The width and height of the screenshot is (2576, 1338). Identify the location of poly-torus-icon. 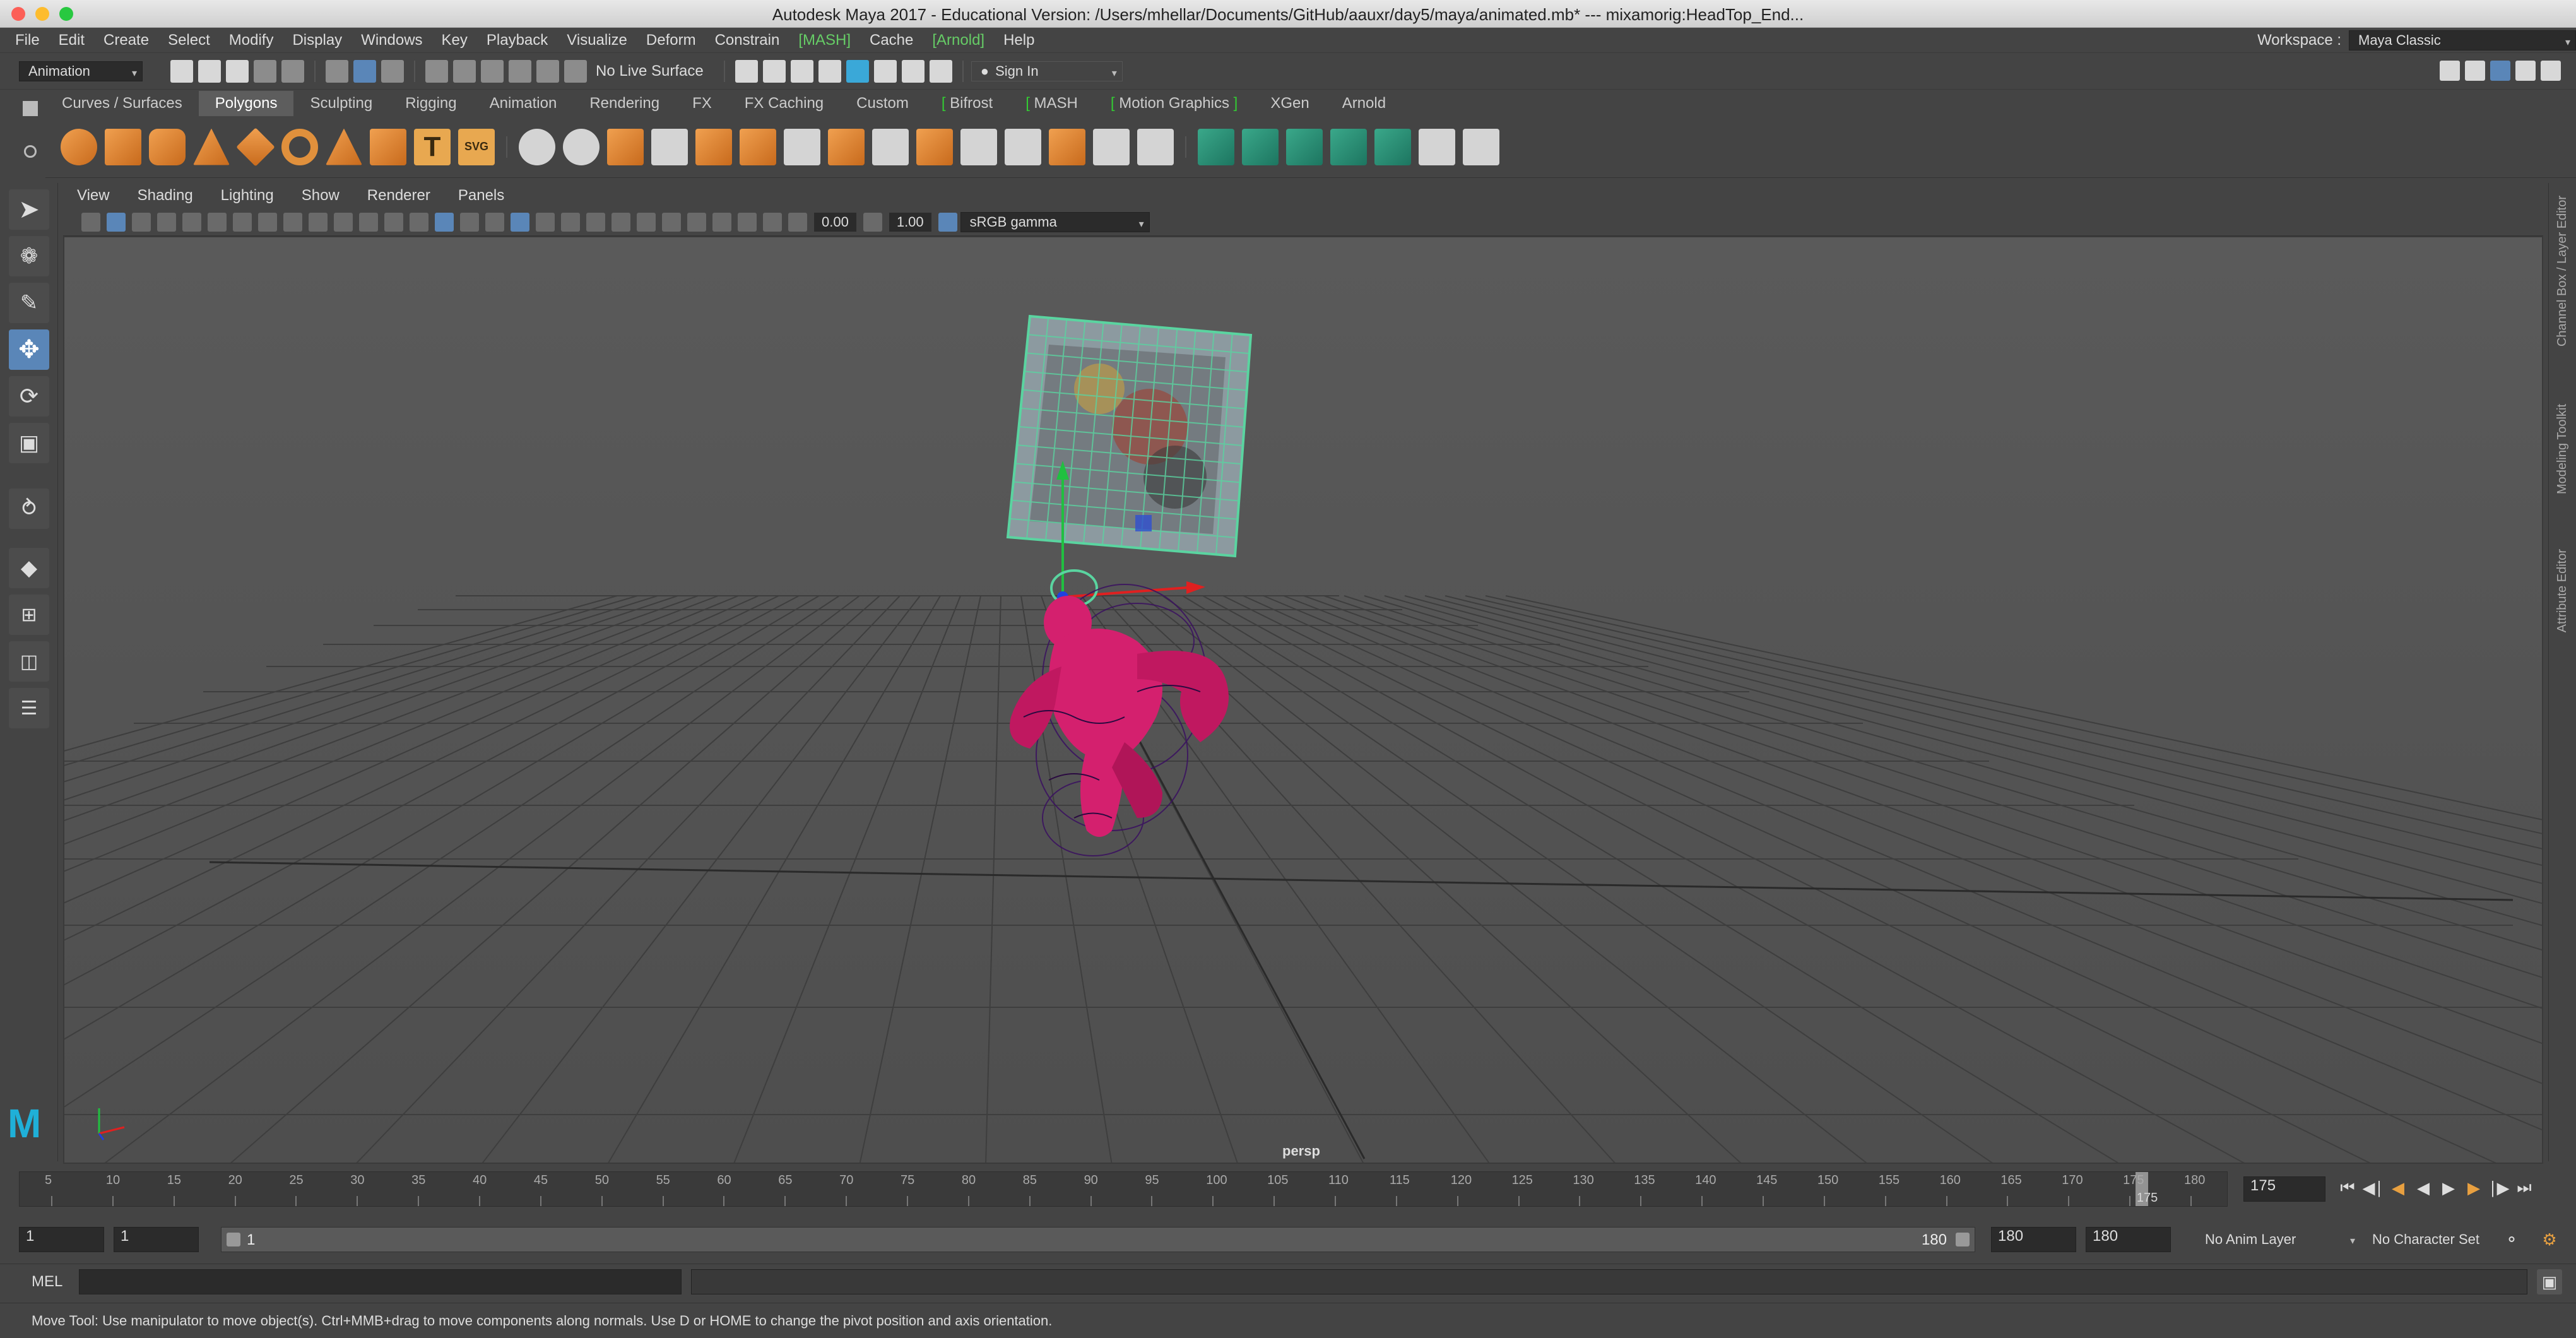
(299, 146).